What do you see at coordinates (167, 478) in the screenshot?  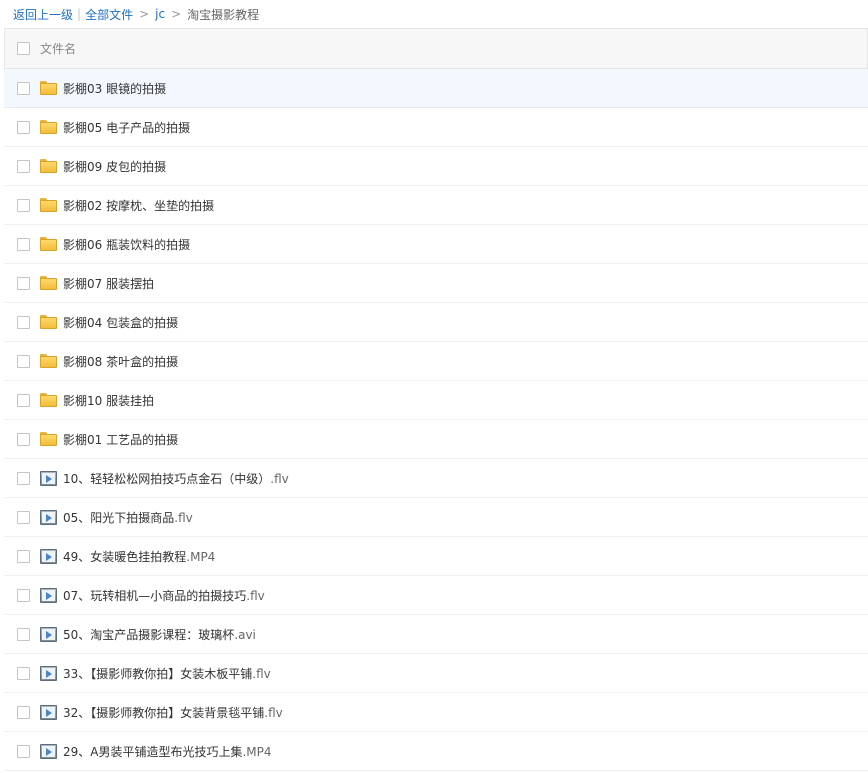 I see `name-text: 10、轻轻松松网拍技巧点金石（中级）` at bounding box center [167, 478].